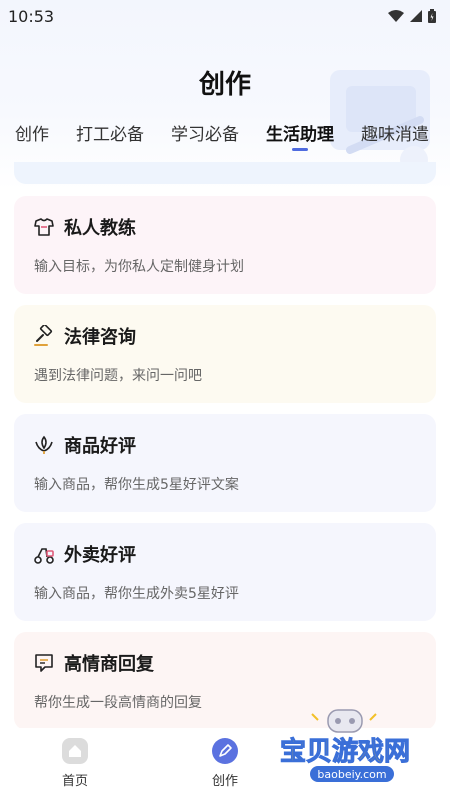 The height and width of the screenshot is (800, 450). What do you see at coordinates (100, 555) in the screenshot?
I see `card-title: 外卖好评` at bounding box center [100, 555].